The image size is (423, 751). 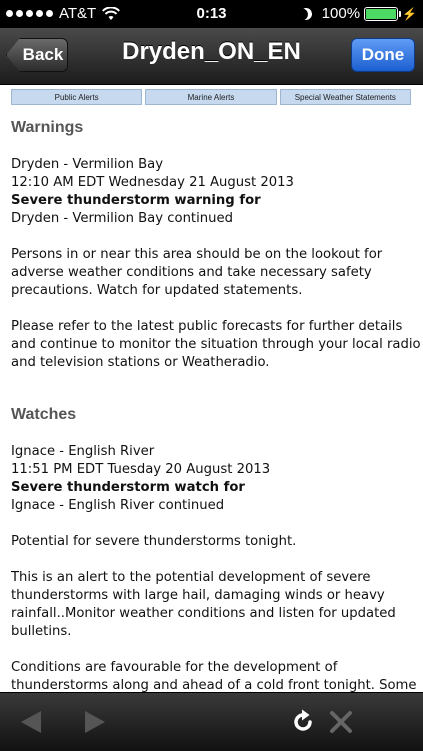 I want to click on navigation-bar: Back Dryden_ON_EN Done, so click(x=211, y=56).